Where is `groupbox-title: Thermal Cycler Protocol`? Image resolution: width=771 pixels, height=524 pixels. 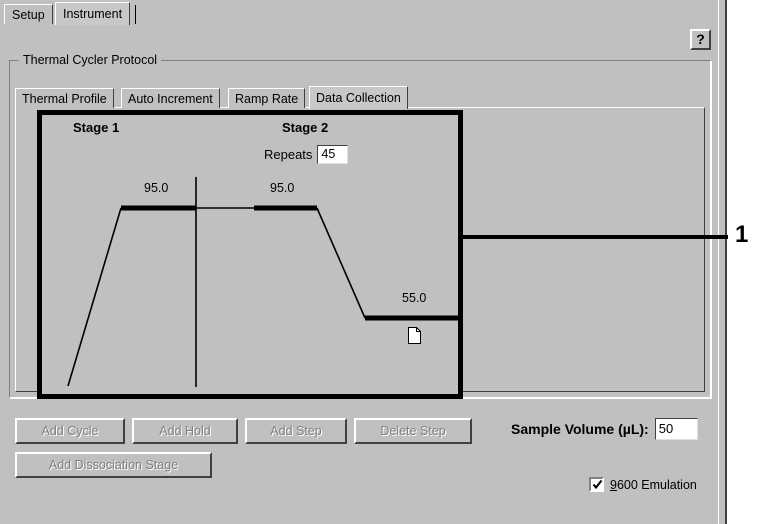 groupbox-title: Thermal Cycler Protocol is located at coordinates (90, 60).